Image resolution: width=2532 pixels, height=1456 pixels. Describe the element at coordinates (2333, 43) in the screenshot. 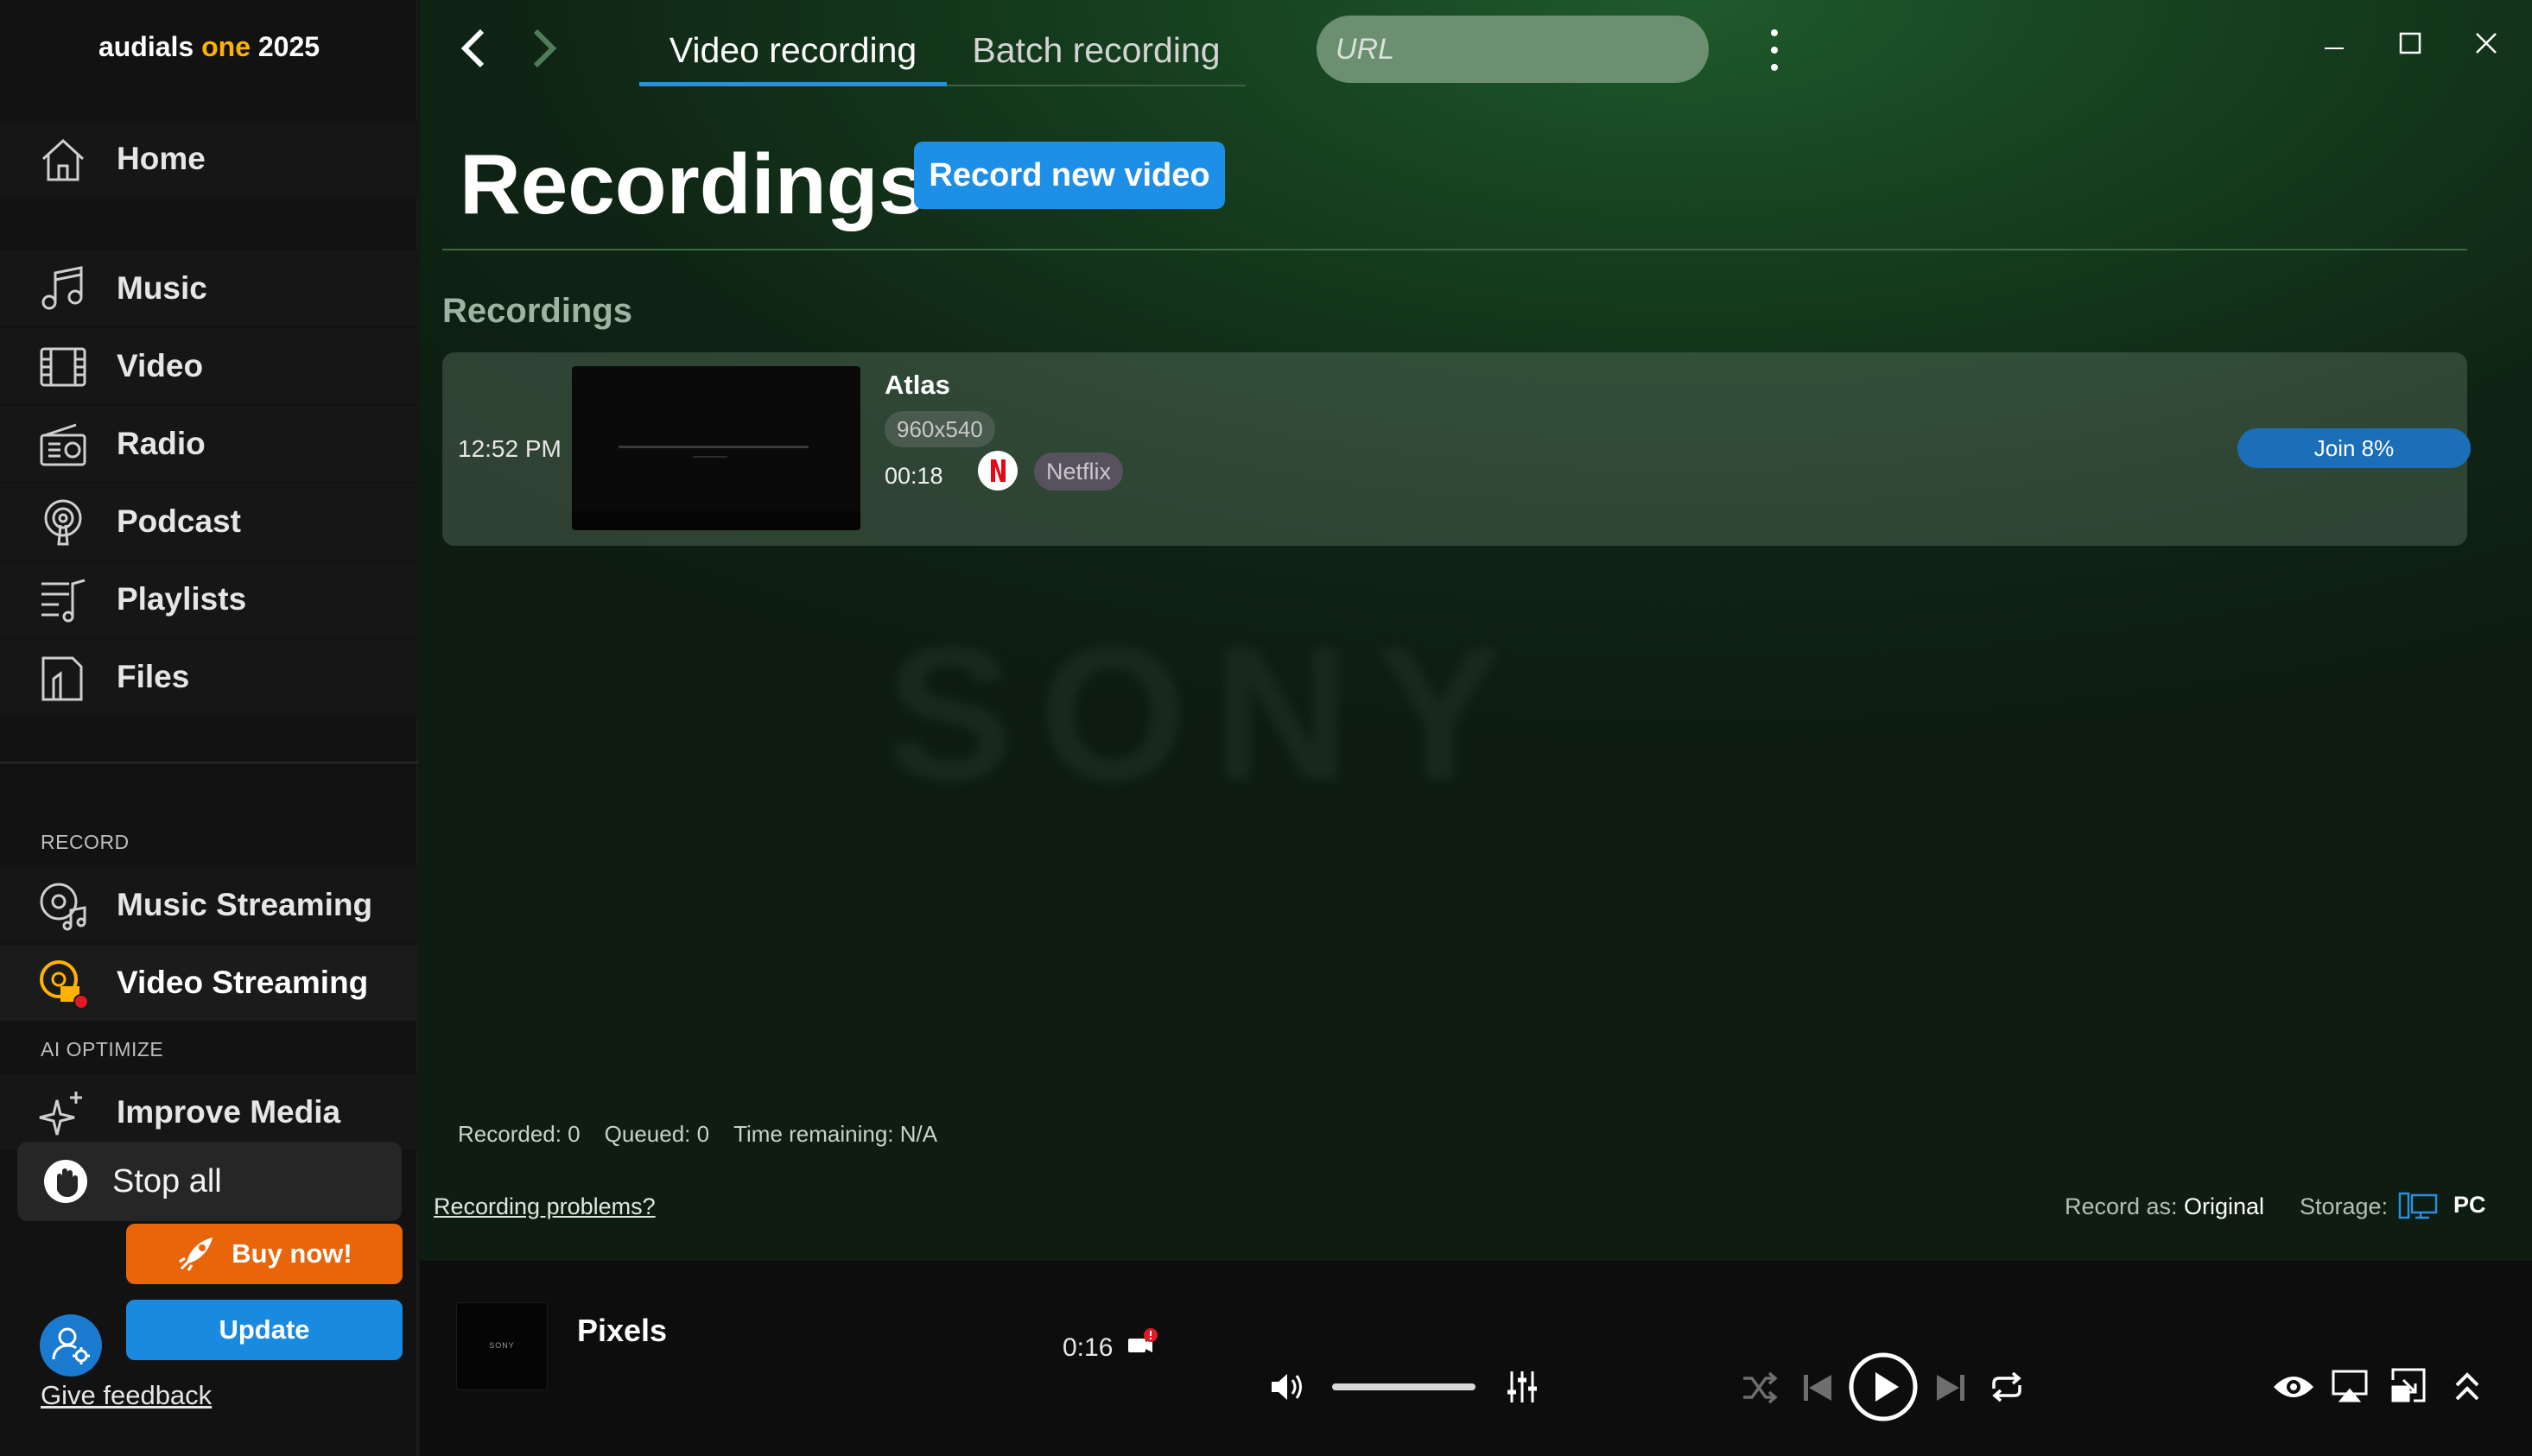

I see `minimize-icon` at that location.